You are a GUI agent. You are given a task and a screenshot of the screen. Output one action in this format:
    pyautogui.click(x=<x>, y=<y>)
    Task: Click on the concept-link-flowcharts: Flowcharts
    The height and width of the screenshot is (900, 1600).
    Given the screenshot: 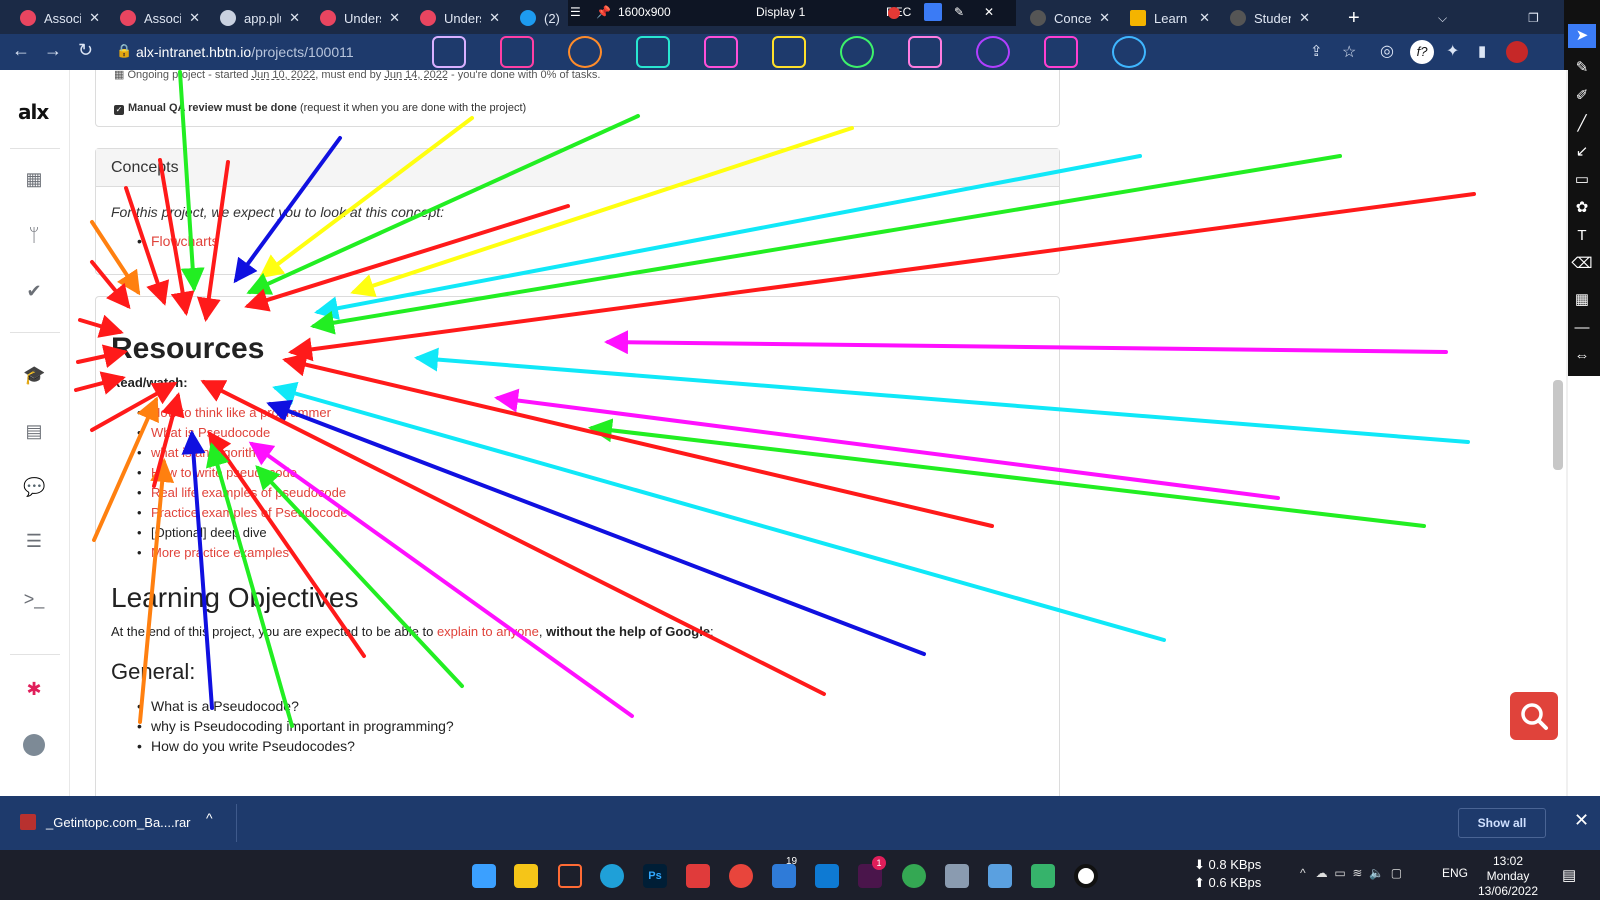 What is the action you would take?
    pyautogui.click(x=178, y=241)
    